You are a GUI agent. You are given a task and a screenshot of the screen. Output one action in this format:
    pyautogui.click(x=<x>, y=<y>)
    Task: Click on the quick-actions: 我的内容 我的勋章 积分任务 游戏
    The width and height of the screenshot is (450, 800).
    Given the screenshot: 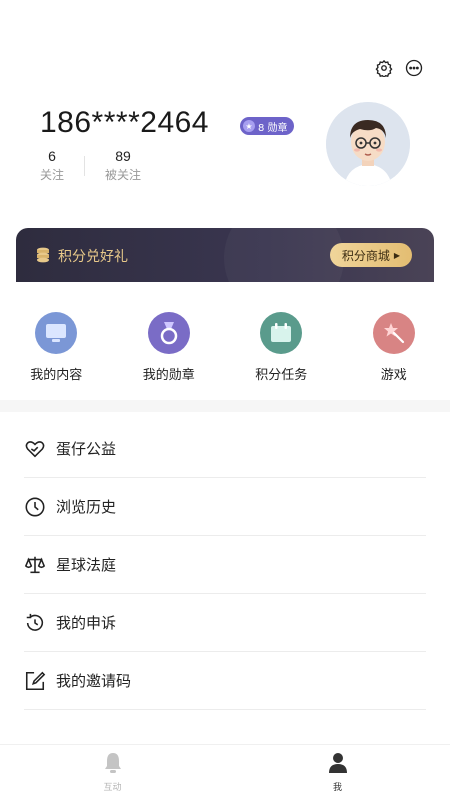 What is the action you would take?
    pyautogui.click(x=225, y=352)
    